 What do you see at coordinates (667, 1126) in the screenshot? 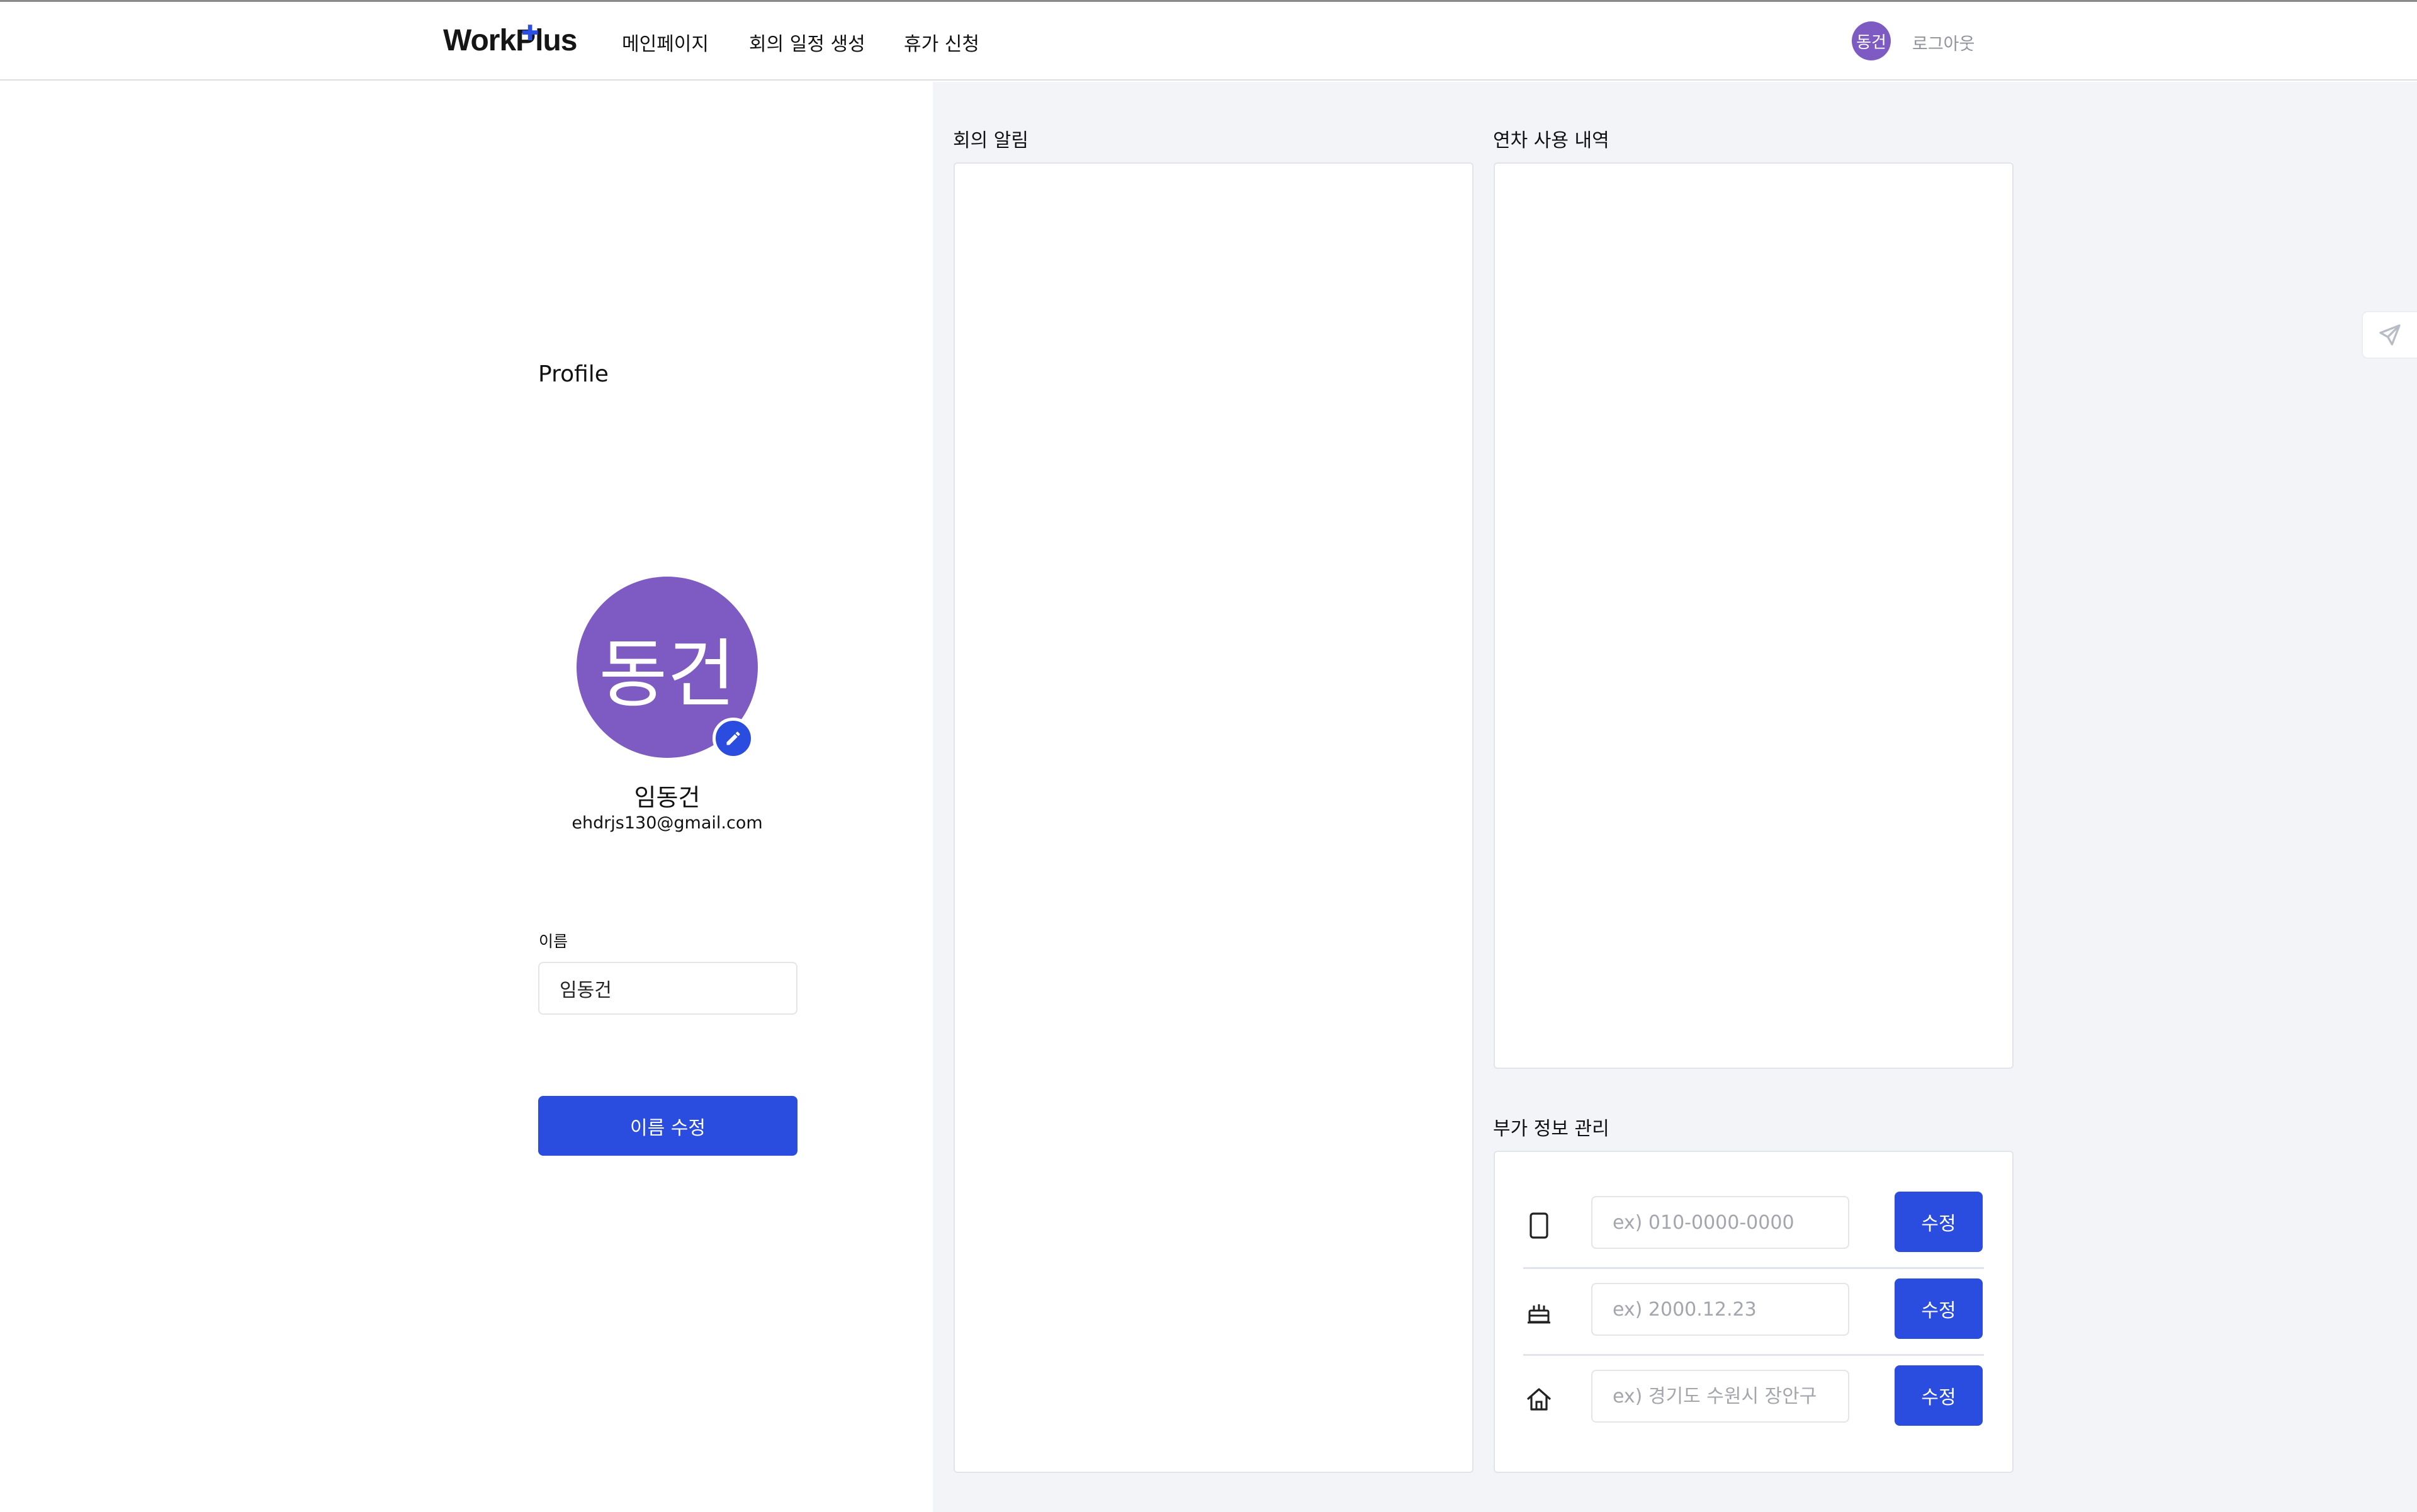
I see `update-name-button: 이름 수정` at bounding box center [667, 1126].